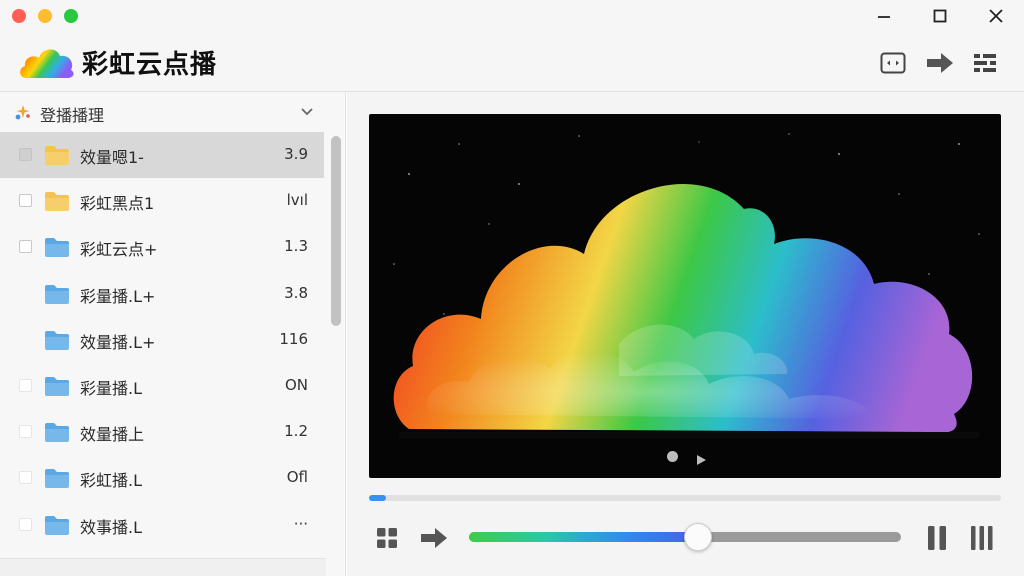 This screenshot has width=1024, height=576. What do you see at coordinates (45, 16) in the screenshot?
I see `minimize-window-button` at bounding box center [45, 16].